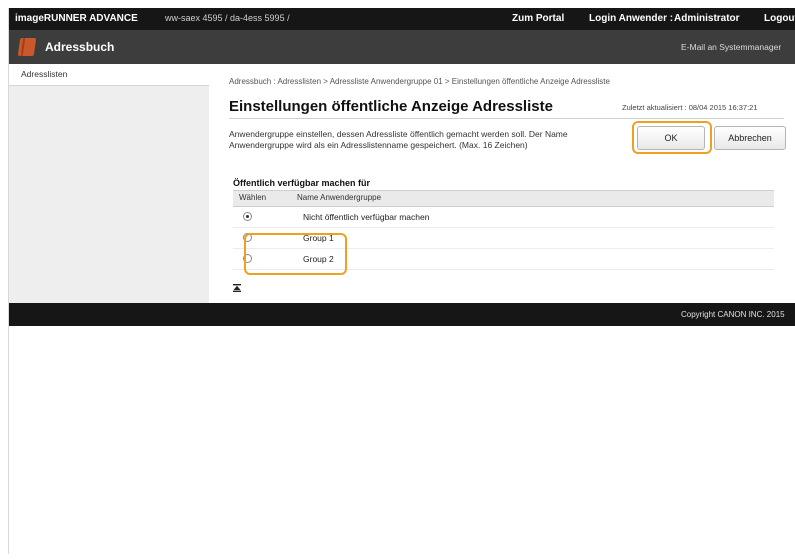  I want to click on app-title: Adressbuch, so click(80, 47).